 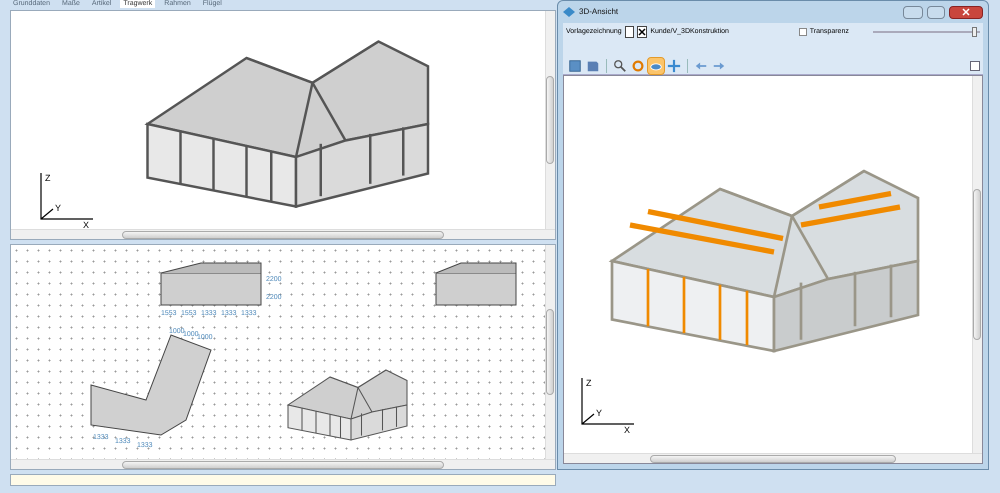 I want to click on orbit-icon, so click(x=656, y=65).